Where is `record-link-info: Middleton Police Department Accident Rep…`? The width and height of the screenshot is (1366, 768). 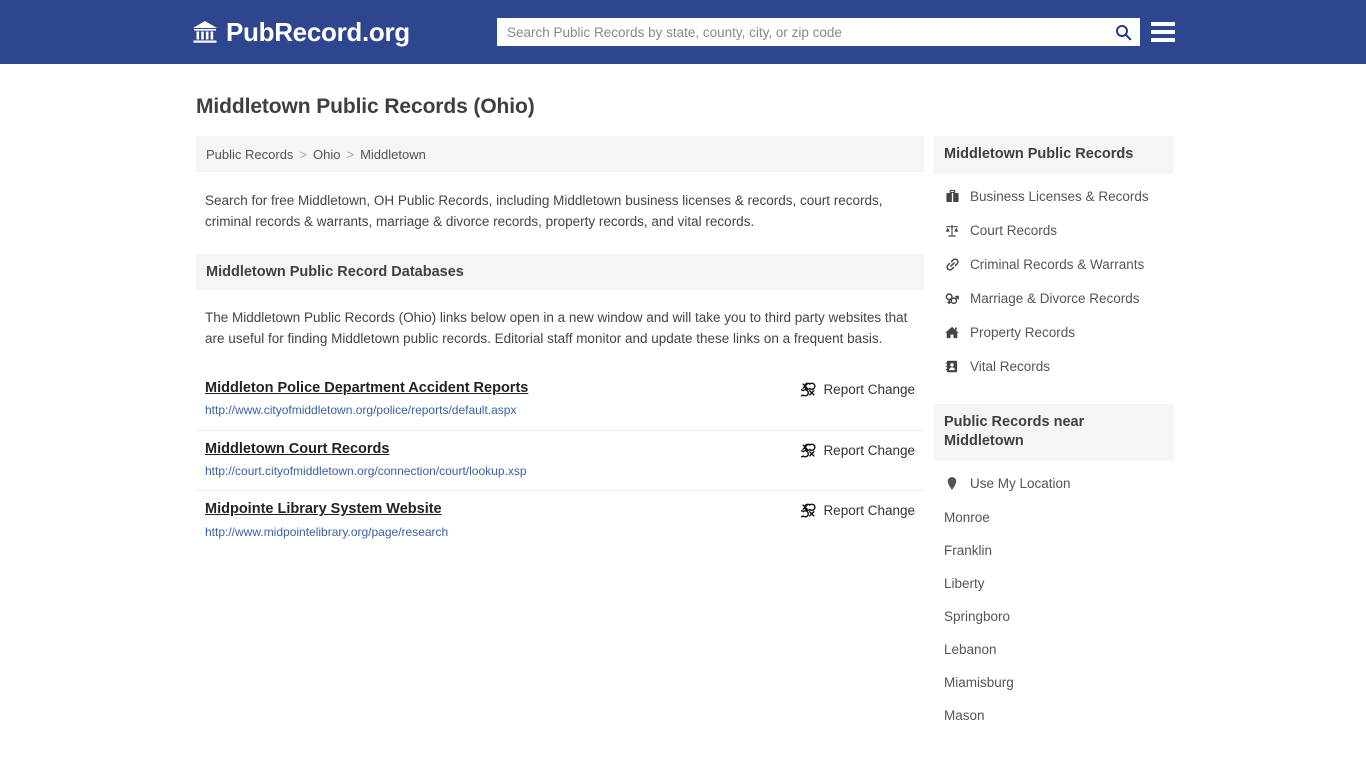
record-link-info: Middleton Police Department Accident Rep… is located at coordinates (366, 399).